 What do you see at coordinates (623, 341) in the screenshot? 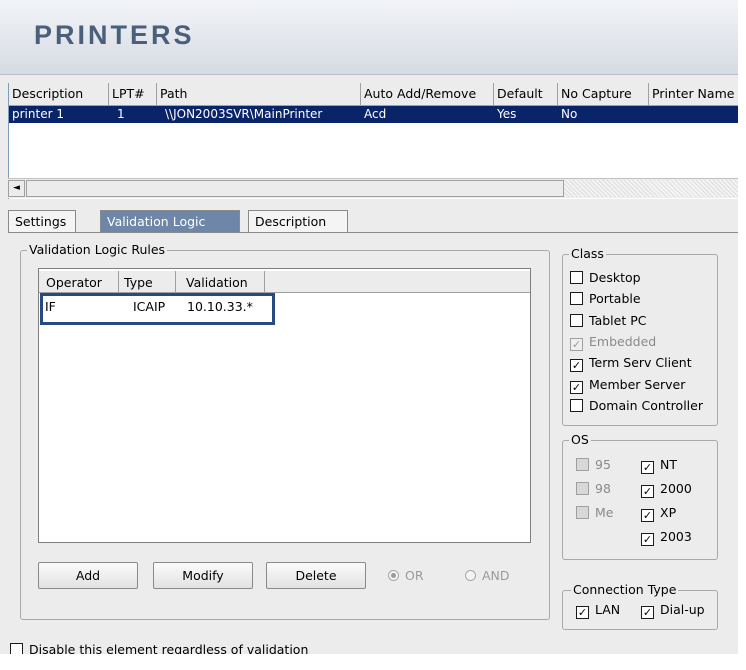
I see `checkbox-label: Embedded` at bounding box center [623, 341].